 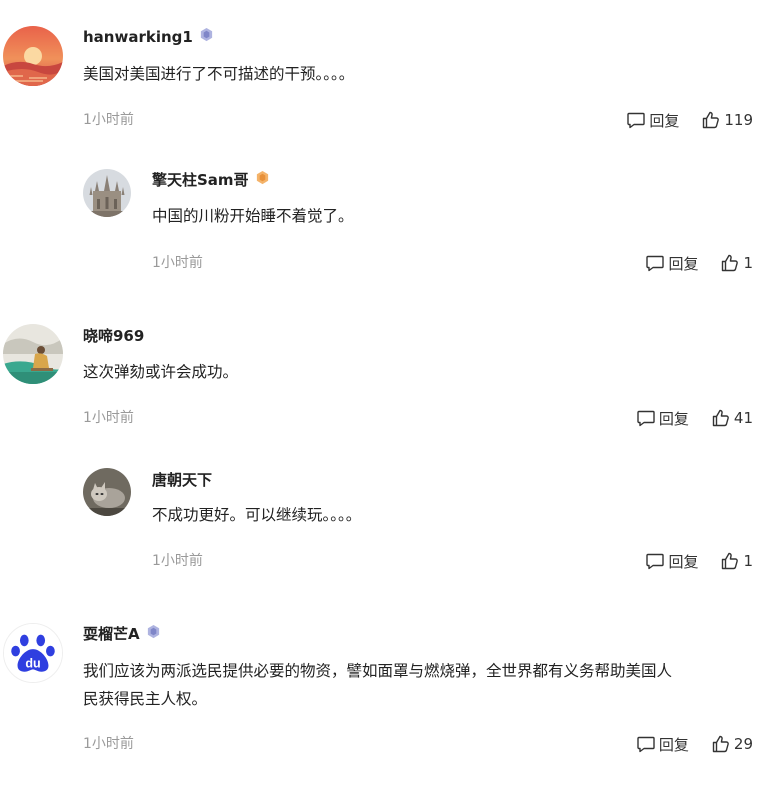 I want to click on username-text: 晓啼969, so click(x=113, y=336).